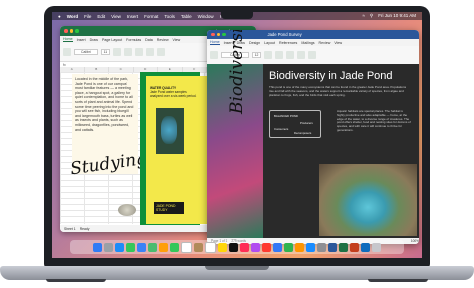 This screenshot has height=288, width=474. I want to click on settings-icon, so click(321, 247).